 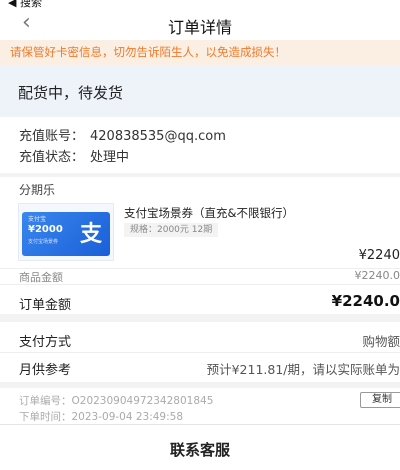 What do you see at coordinates (37, 219) in the screenshot?
I see `alipay-logo: 支付宝` at bounding box center [37, 219].